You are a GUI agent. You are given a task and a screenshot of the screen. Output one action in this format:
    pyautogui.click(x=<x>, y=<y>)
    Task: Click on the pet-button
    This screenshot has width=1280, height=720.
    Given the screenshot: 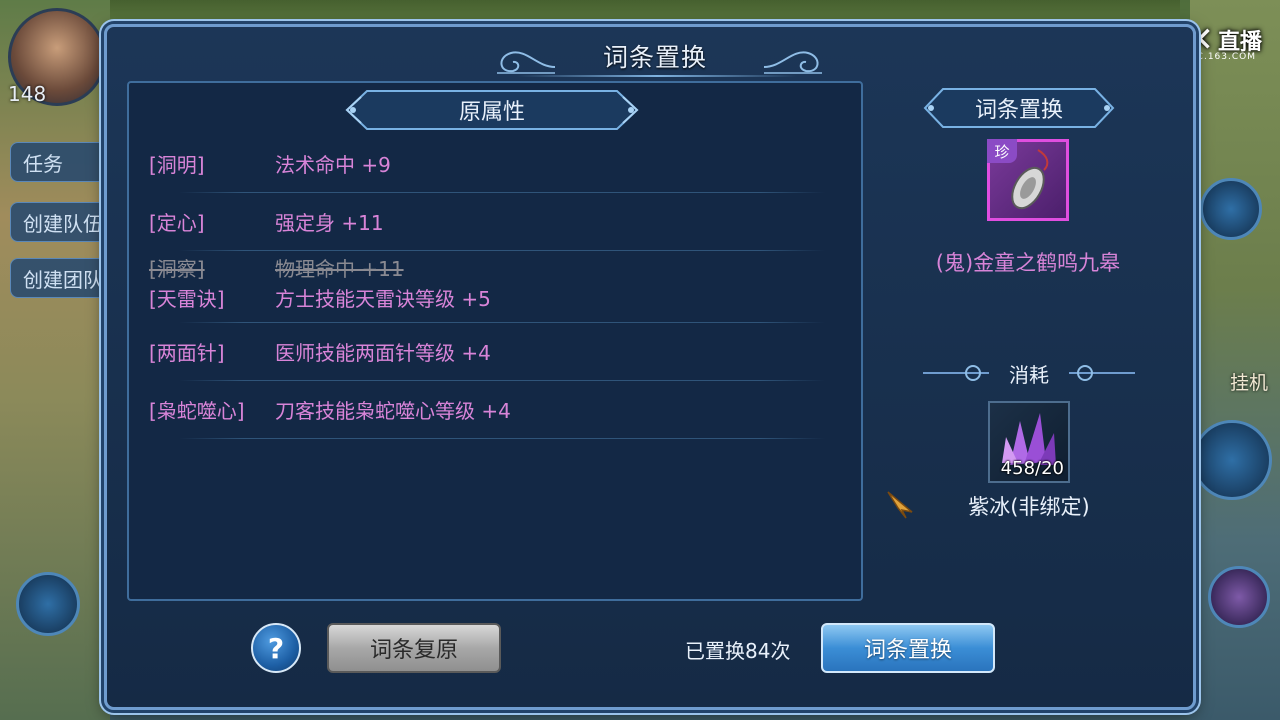 What is the action you would take?
    pyautogui.click(x=1239, y=597)
    